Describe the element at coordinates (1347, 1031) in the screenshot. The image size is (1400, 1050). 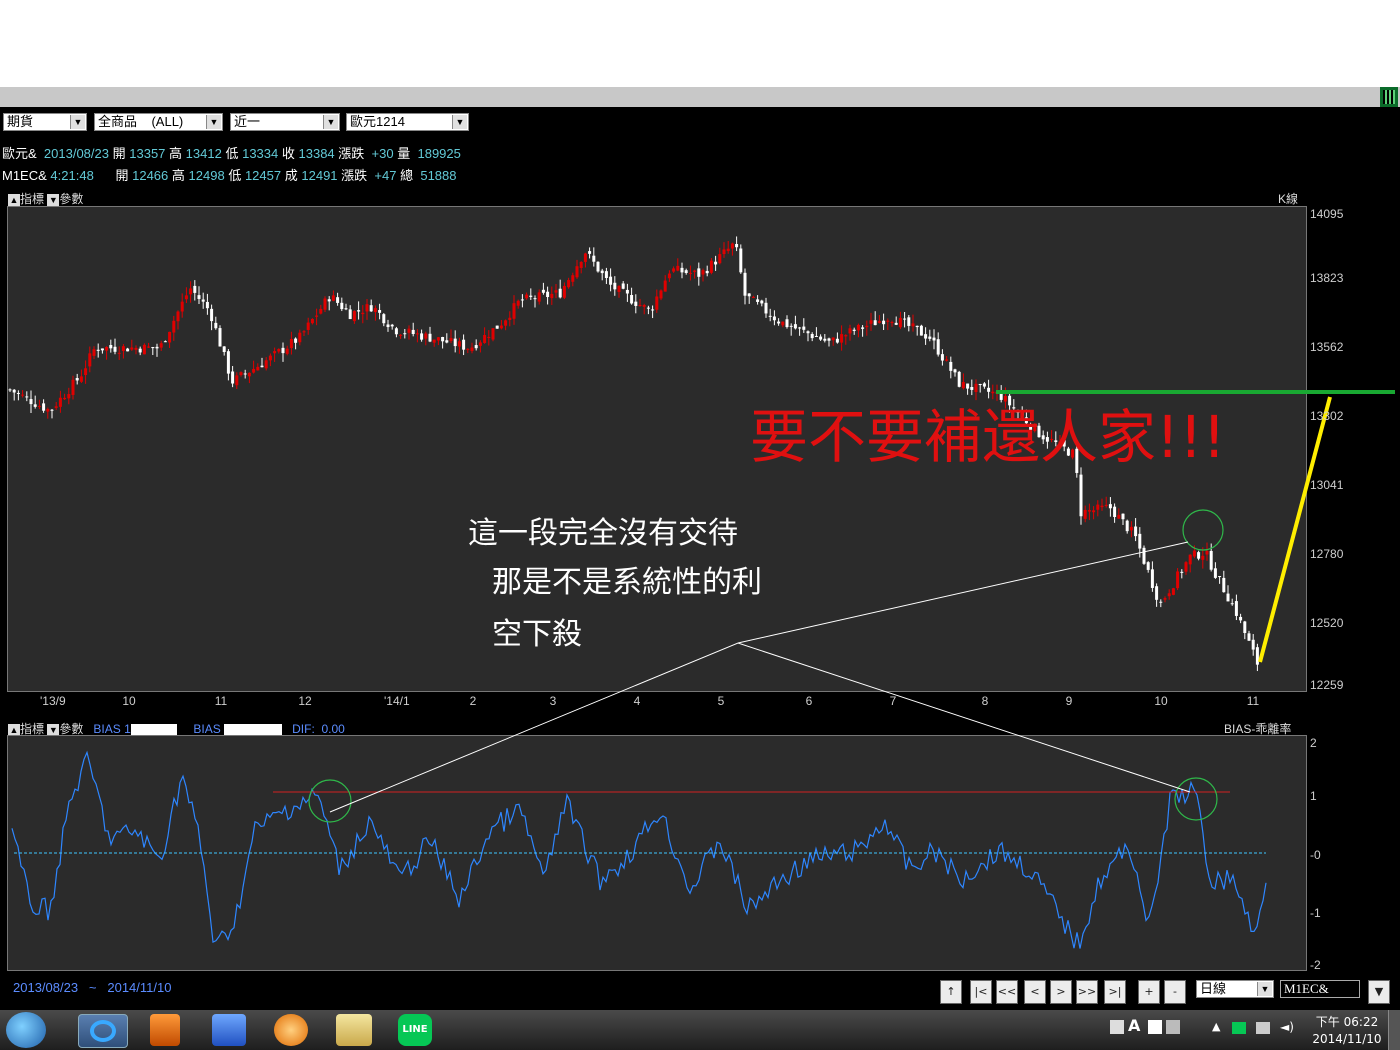
I see `clock: 下午 06:22 2014/11/10` at that location.